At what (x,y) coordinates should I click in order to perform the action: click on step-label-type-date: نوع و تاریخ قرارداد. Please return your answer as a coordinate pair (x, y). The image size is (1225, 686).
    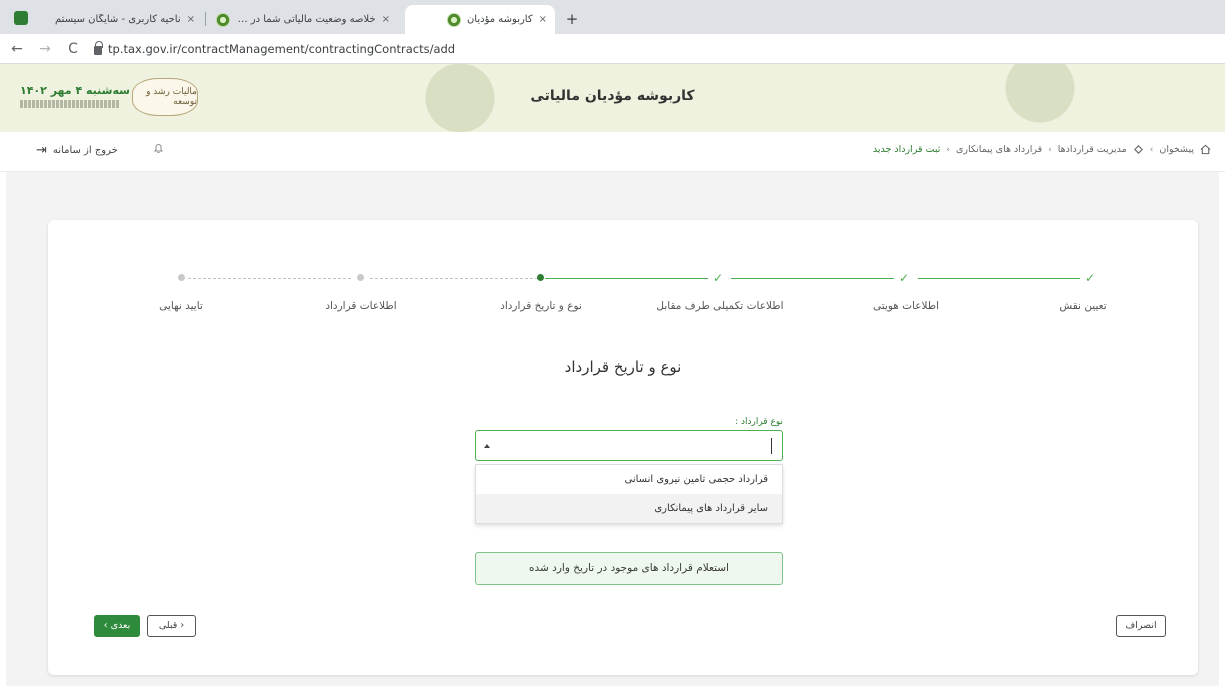
    Looking at the image, I should click on (541, 306).